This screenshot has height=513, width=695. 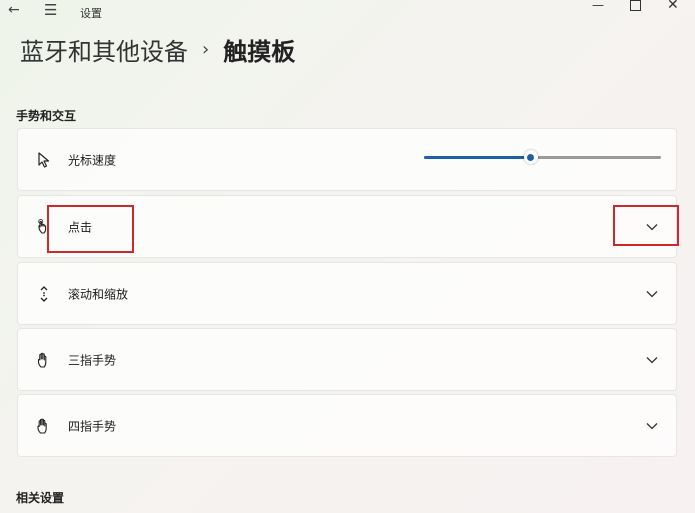 What do you see at coordinates (90, 229) in the screenshot?
I see `highlight-box-tap-label` at bounding box center [90, 229].